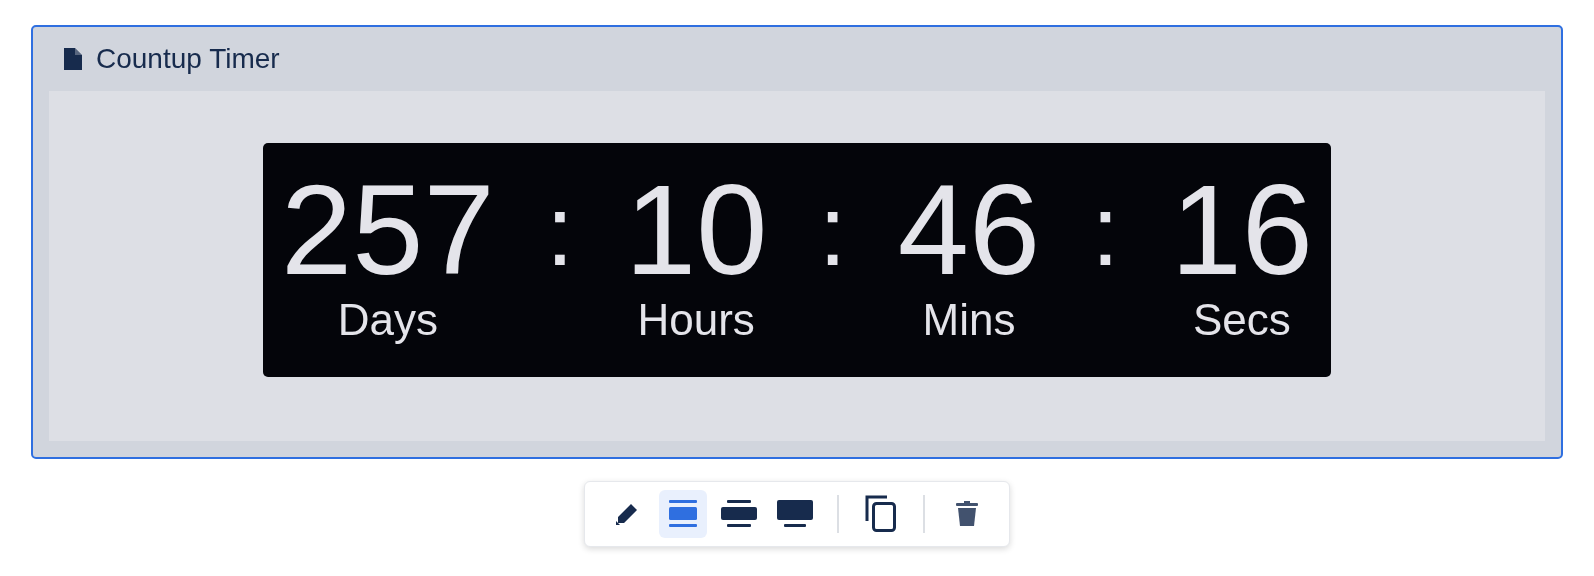 This screenshot has width=1594, height=576. What do you see at coordinates (696, 230) in the screenshot?
I see `timer-value: 10` at bounding box center [696, 230].